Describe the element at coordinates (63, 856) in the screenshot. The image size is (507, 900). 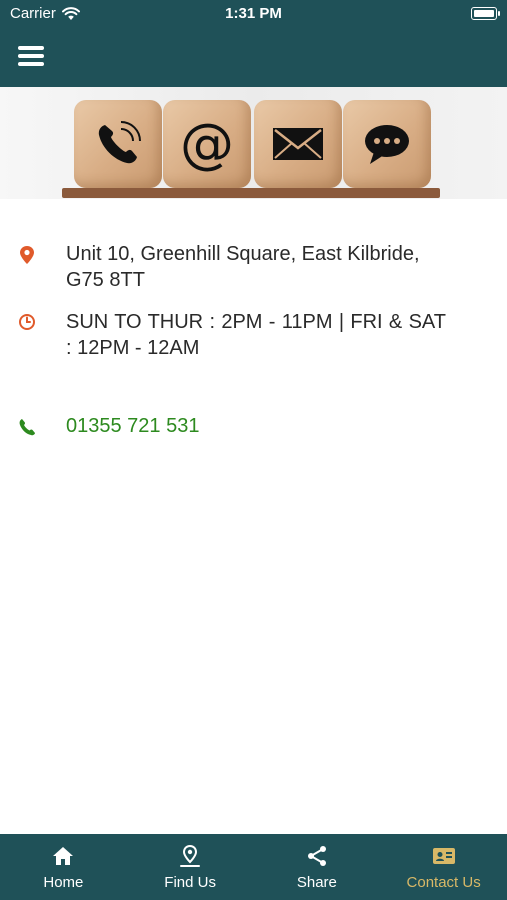
I see `home-icon` at that location.